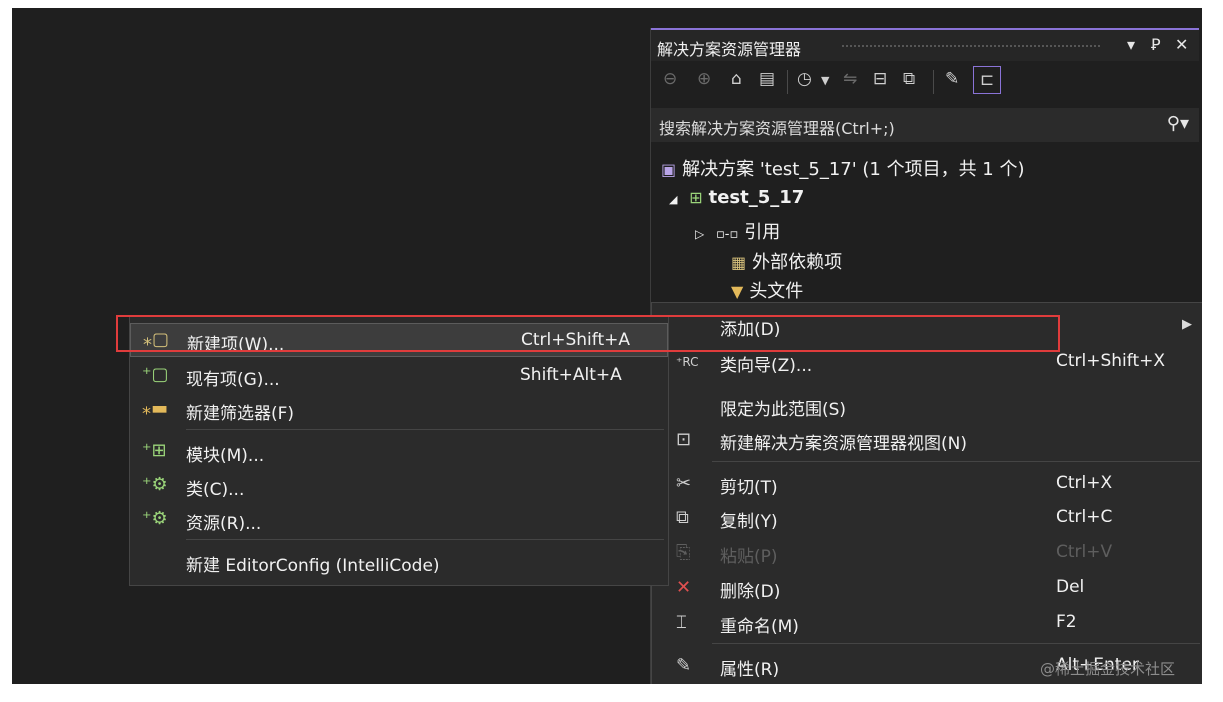 The image size is (1223, 702). Describe the element at coordinates (727, 234) in the screenshot. I see `references-icon: ▫-▫` at that location.